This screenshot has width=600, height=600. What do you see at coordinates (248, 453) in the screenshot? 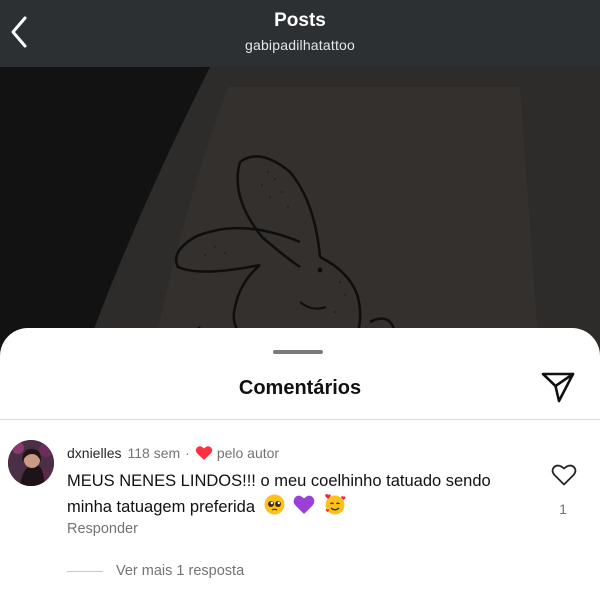
I see `liked-by-author-label: pelo autor` at bounding box center [248, 453].